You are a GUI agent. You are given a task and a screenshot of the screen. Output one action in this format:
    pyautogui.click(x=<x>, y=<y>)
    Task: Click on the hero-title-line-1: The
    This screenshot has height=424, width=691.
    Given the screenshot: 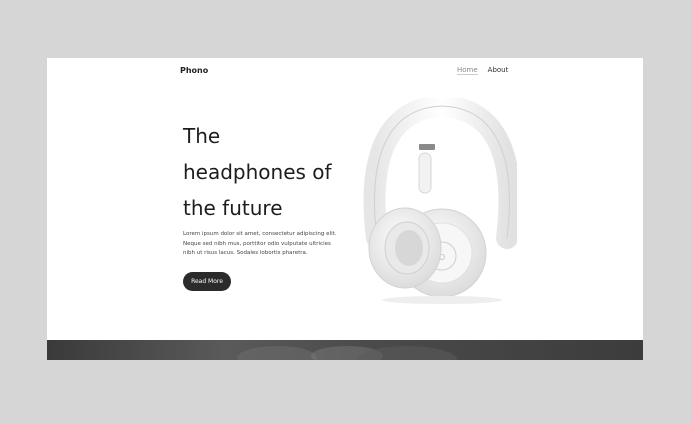 What is the action you would take?
    pyautogui.click(x=202, y=136)
    